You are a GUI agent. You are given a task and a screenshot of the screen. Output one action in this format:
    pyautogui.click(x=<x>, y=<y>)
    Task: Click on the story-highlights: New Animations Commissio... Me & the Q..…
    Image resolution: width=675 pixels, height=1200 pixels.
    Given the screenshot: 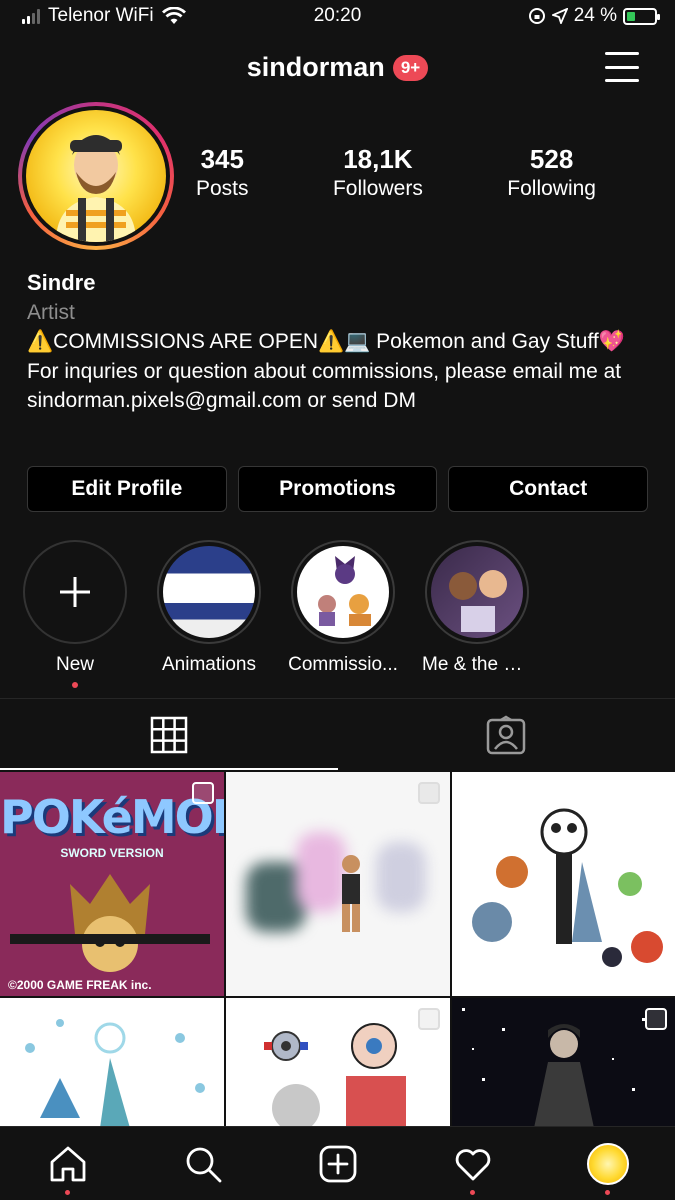 What is the action you would take?
    pyautogui.click(x=276, y=614)
    